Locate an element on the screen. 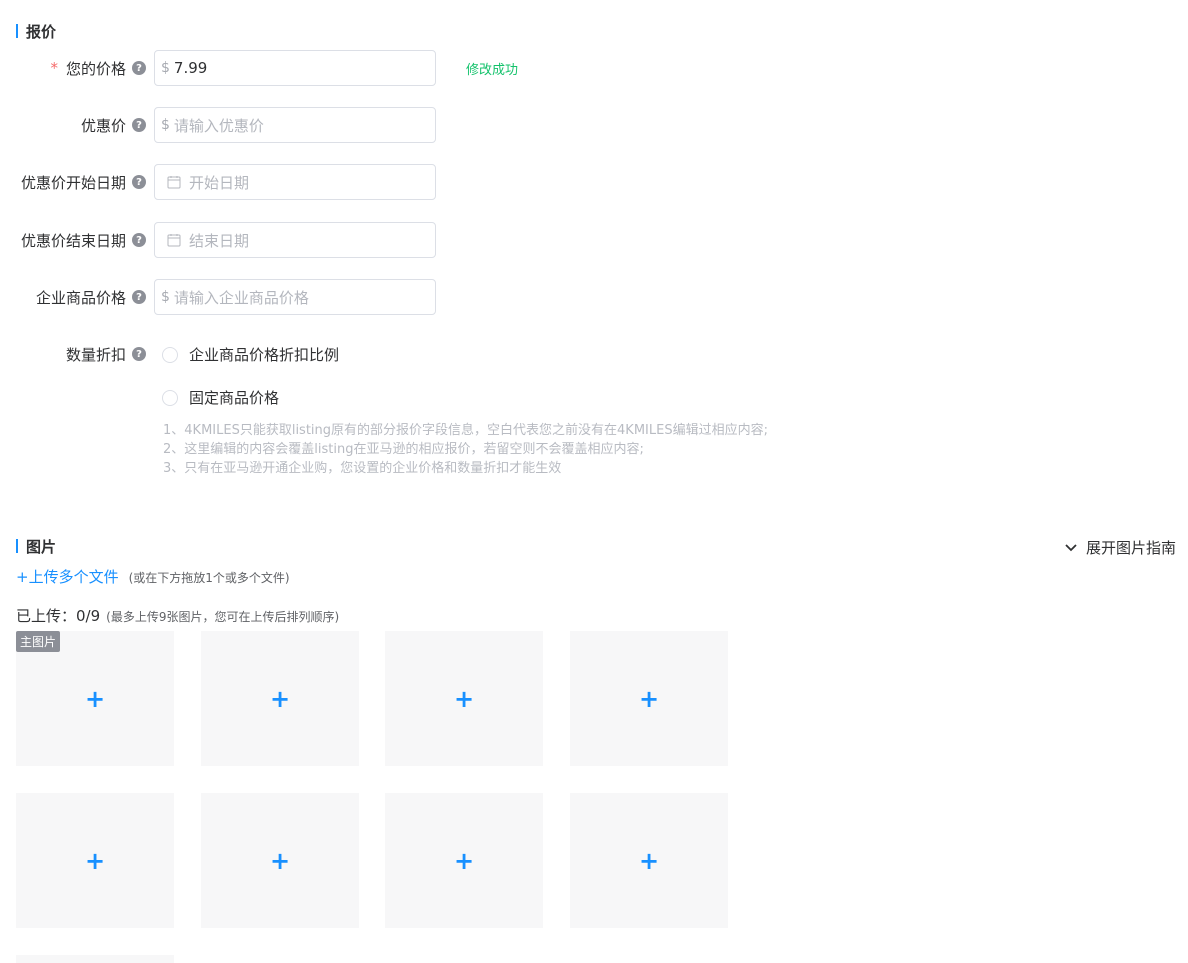 This screenshot has width=1188, height=963. main-image-badge: 主图片 is located at coordinates (38, 641).